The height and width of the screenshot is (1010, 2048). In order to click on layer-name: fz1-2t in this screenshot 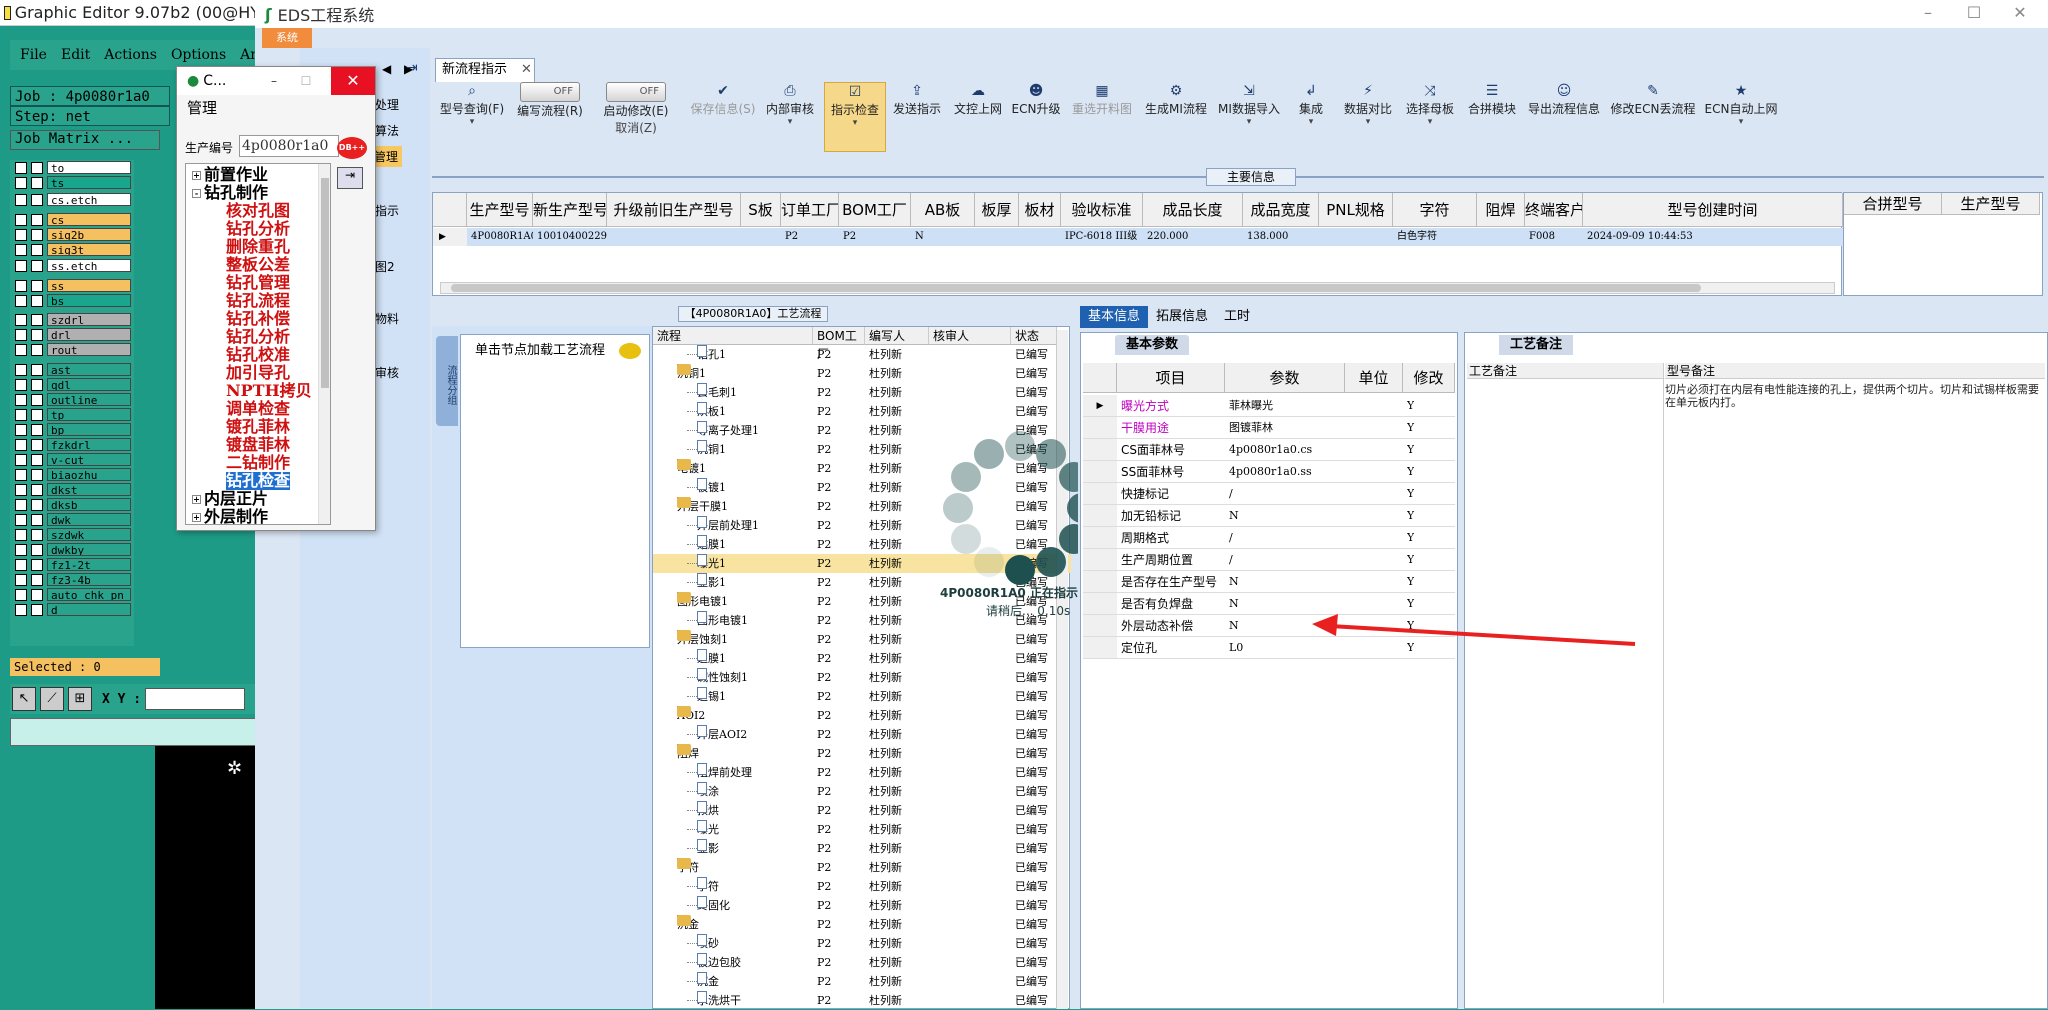, I will do `click(89, 564)`.